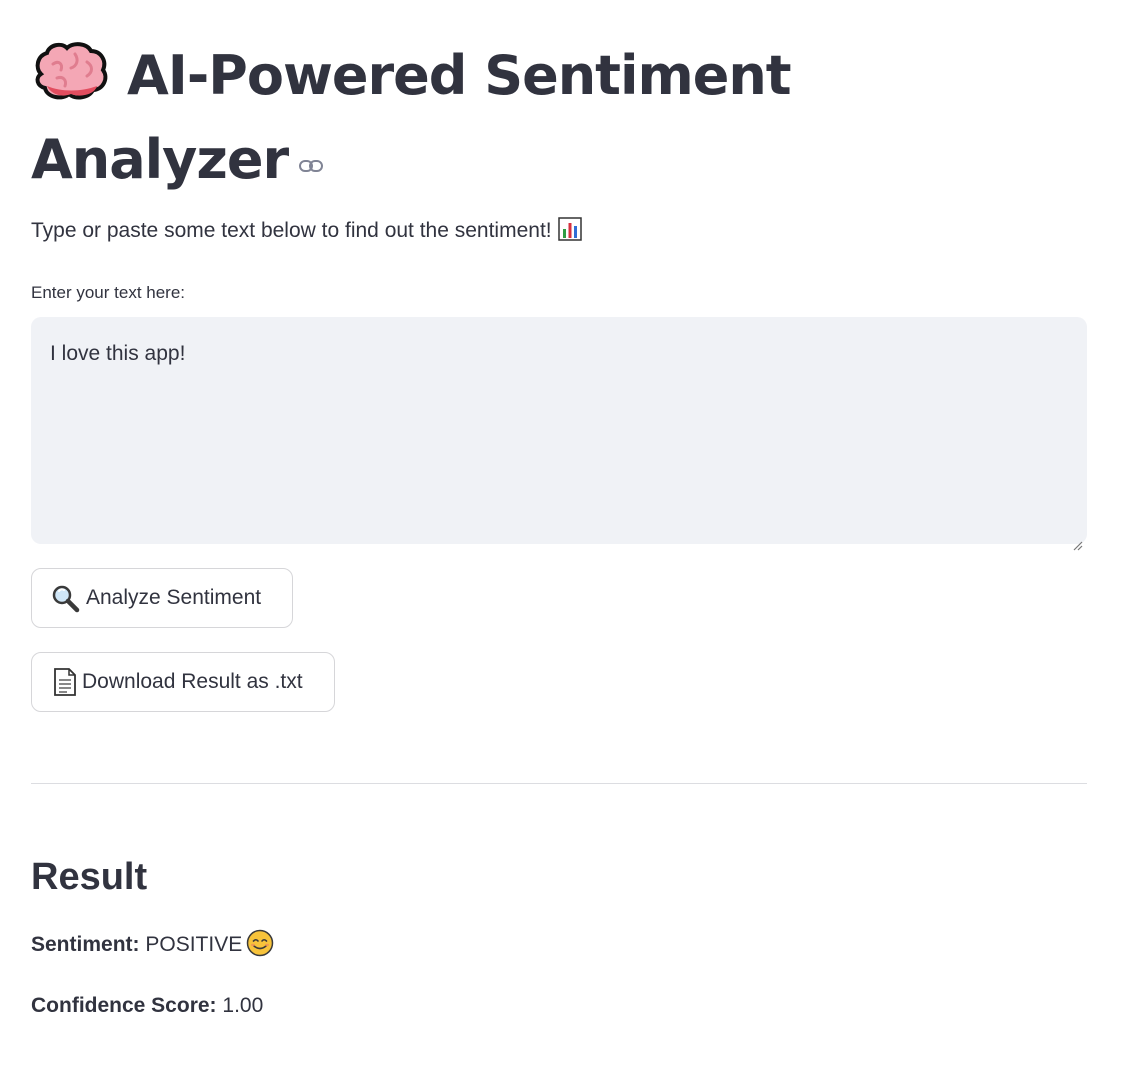 The width and height of the screenshot is (1121, 1066). I want to click on document-icon, so click(63, 682).